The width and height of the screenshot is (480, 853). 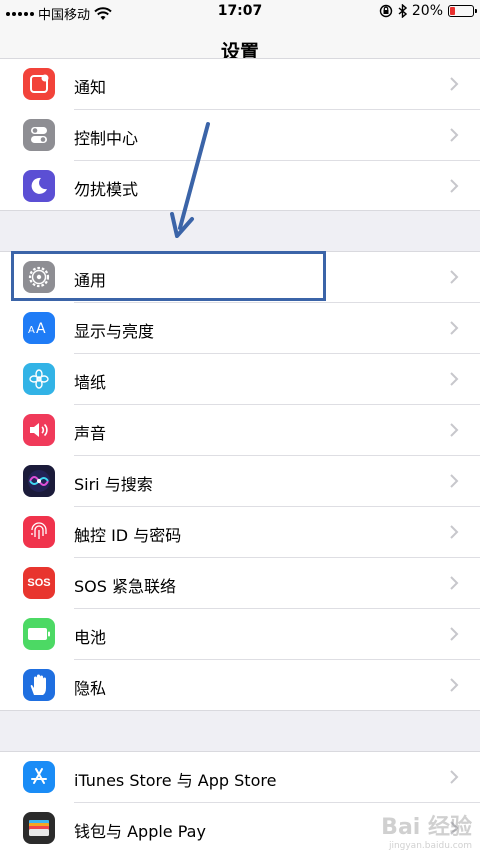 What do you see at coordinates (386, 11) in the screenshot?
I see `orientation-lock-icon` at bounding box center [386, 11].